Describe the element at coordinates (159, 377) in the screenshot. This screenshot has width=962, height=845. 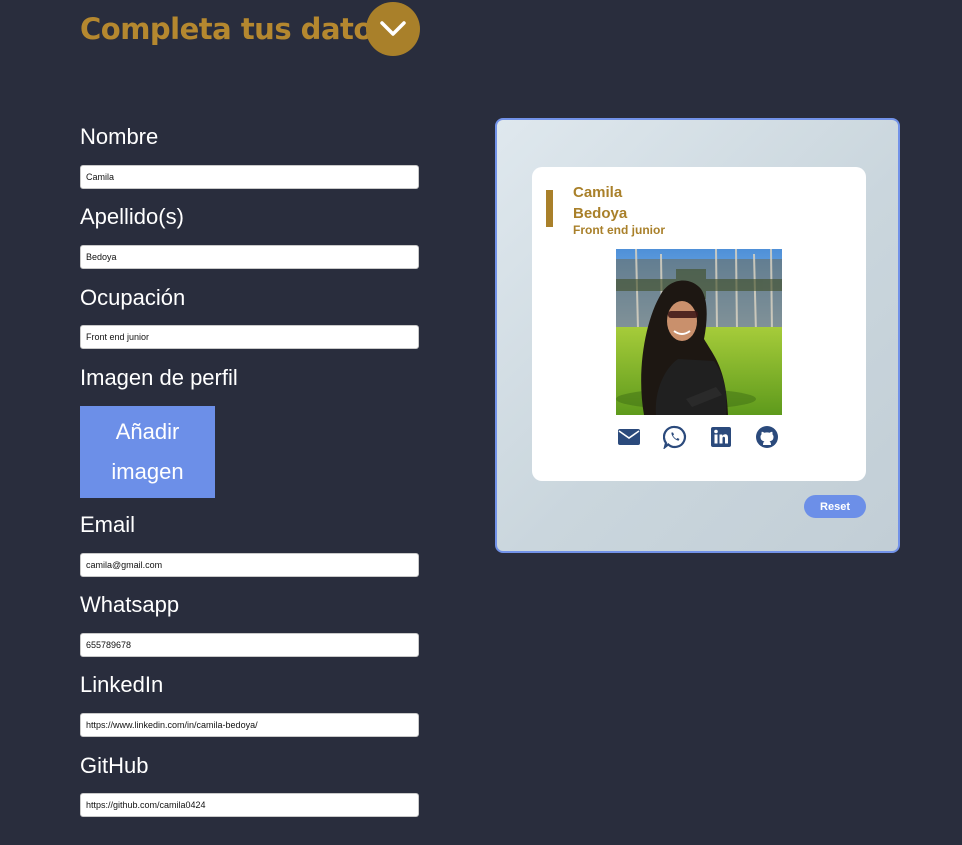
I see `profile-image-label: Imagen de perfil` at that location.